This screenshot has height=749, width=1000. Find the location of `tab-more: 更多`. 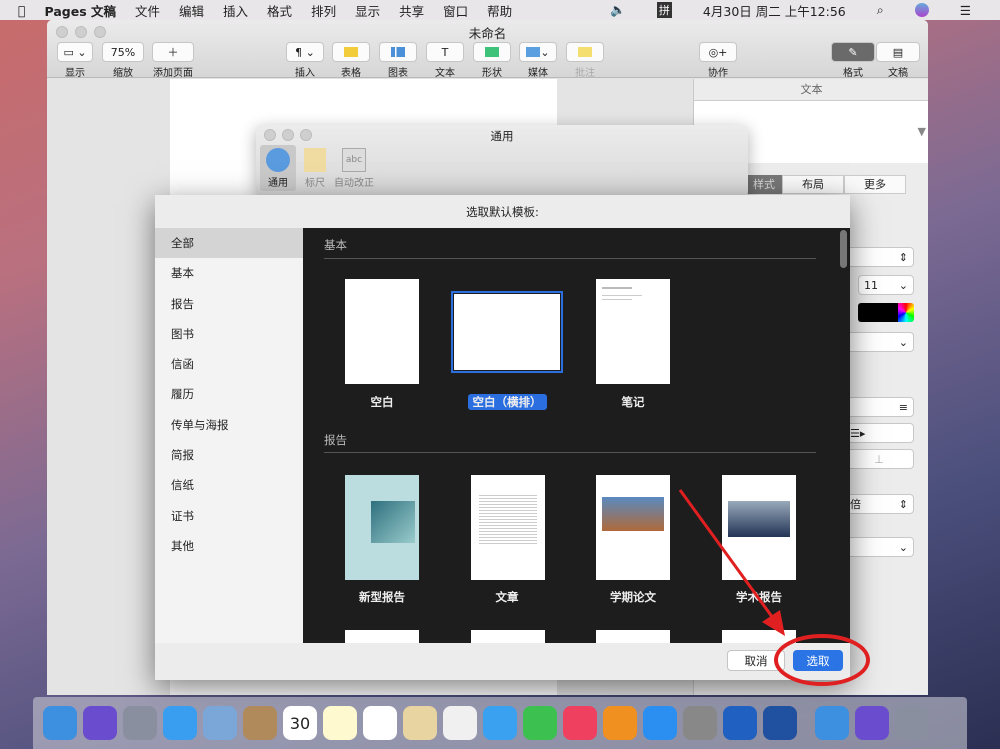

tab-more: 更多 is located at coordinates (875, 184).